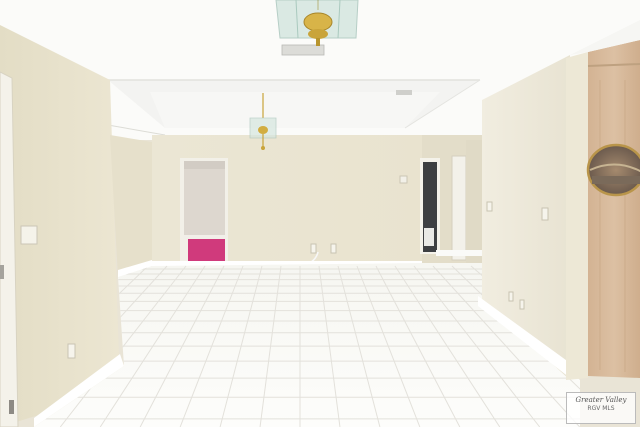 The image size is (640, 427). What do you see at coordinates (613, 170) in the screenshot?
I see `oval-framed-painting` at bounding box center [613, 170].